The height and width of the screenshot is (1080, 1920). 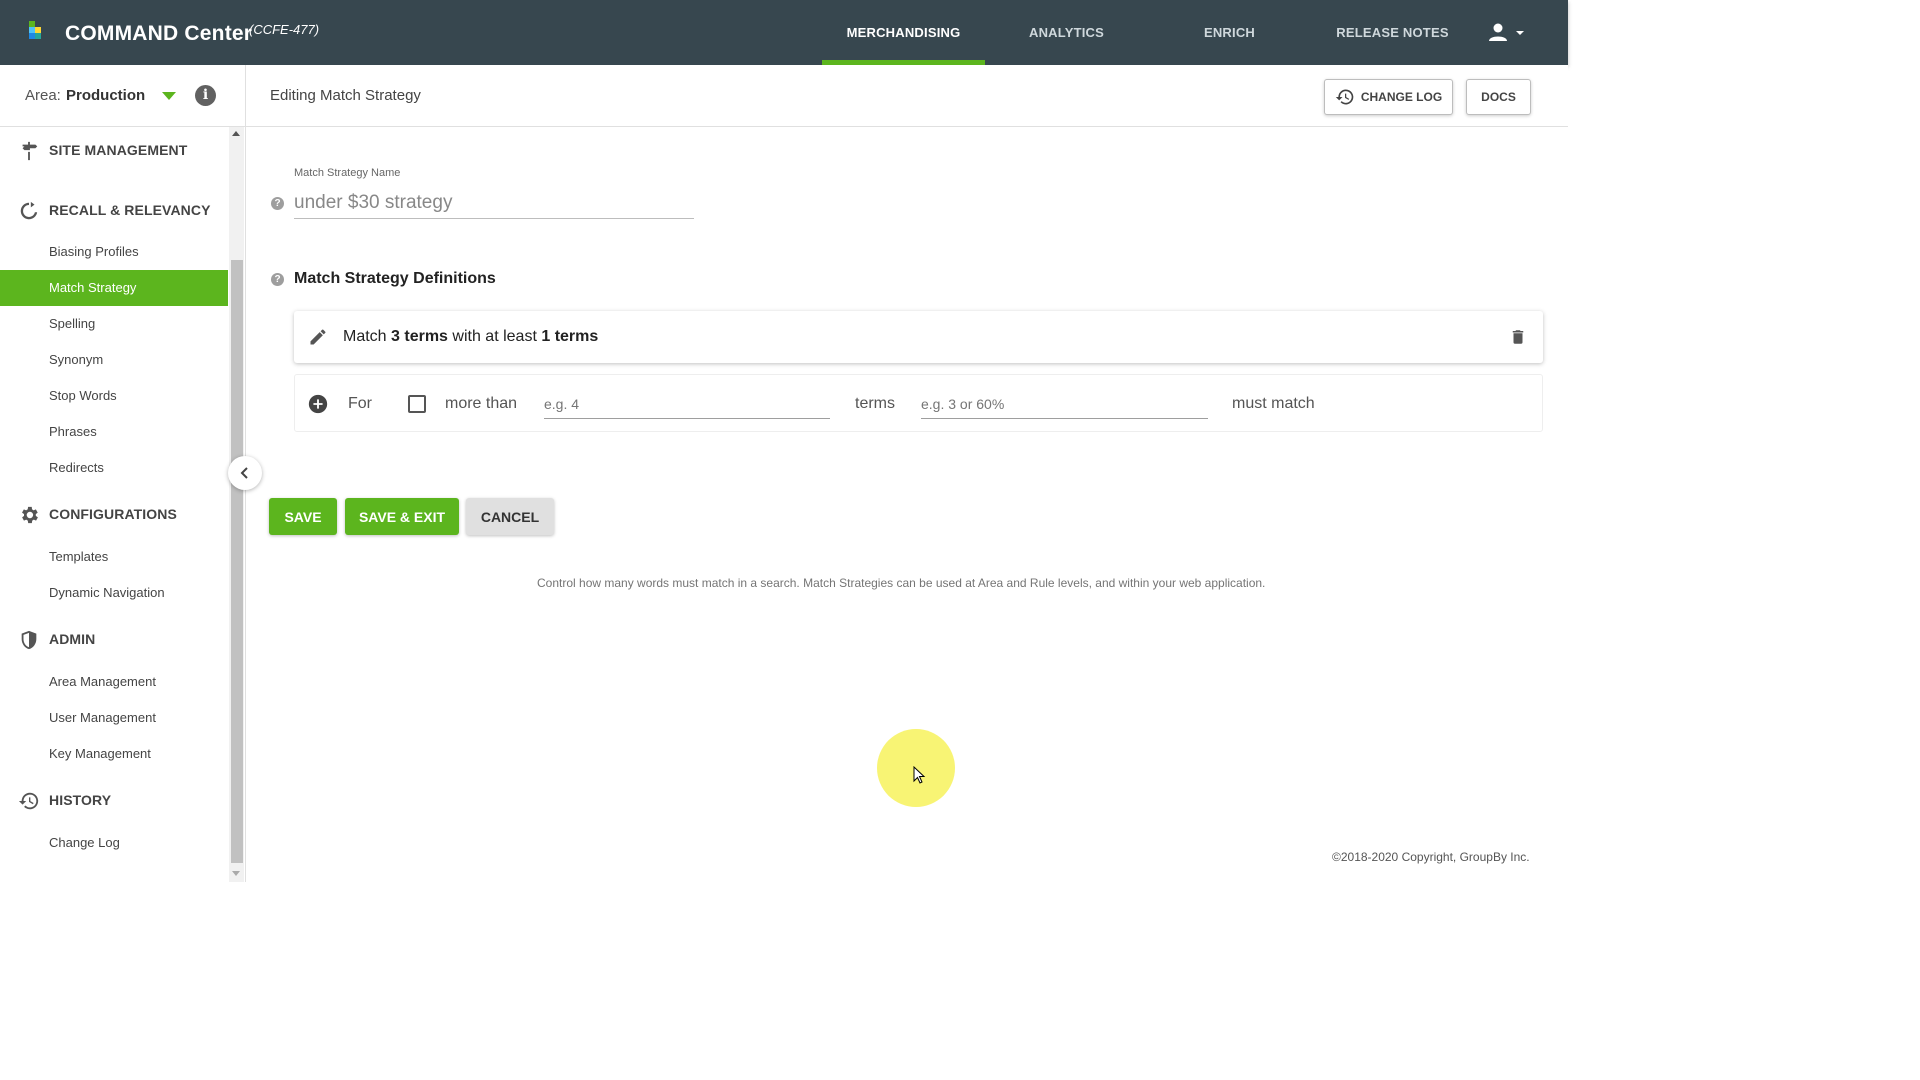 What do you see at coordinates (118, 150) in the screenshot?
I see `section-title: SITE MANAGEMENT` at bounding box center [118, 150].